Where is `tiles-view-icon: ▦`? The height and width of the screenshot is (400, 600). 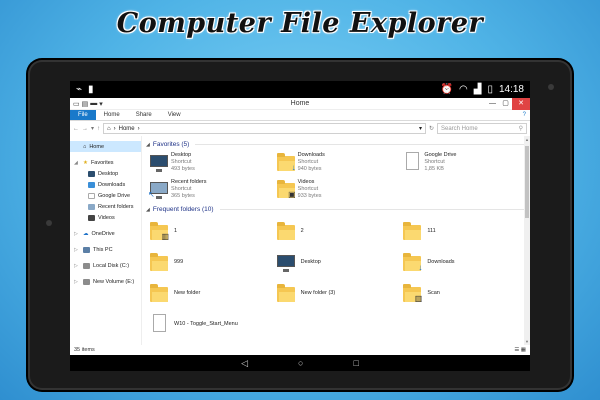 tiles-view-icon: ▦ is located at coordinates (523, 350).